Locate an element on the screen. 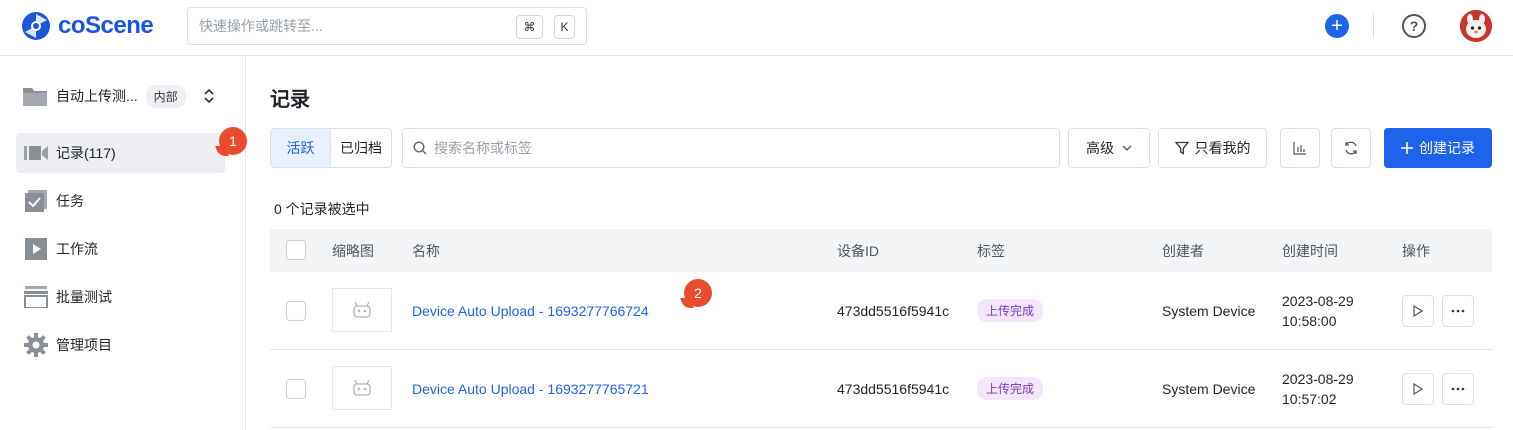 The height and width of the screenshot is (430, 1513). column-name: 名称 is located at coordinates (426, 250).